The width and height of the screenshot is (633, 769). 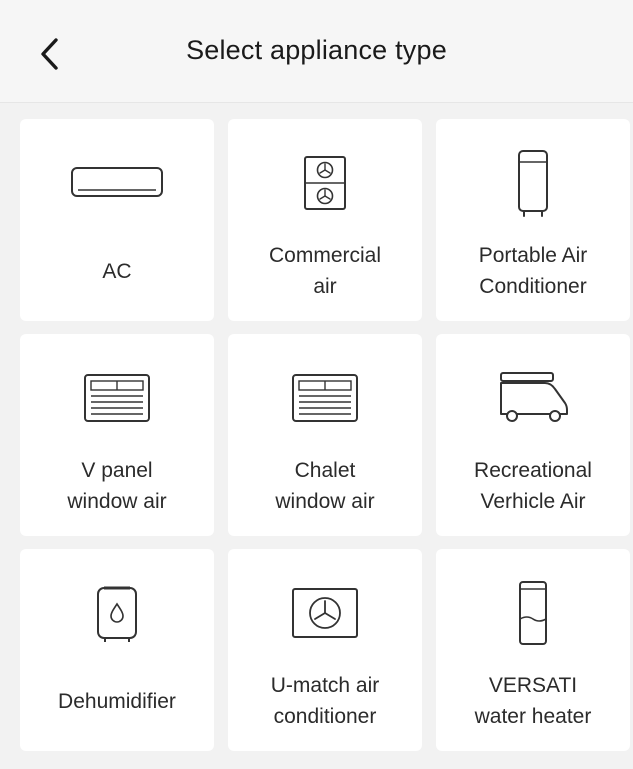 What do you see at coordinates (533, 220) in the screenshot?
I see `appliance-card-portable-air-conditioner: Portable Air Conditioner` at bounding box center [533, 220].